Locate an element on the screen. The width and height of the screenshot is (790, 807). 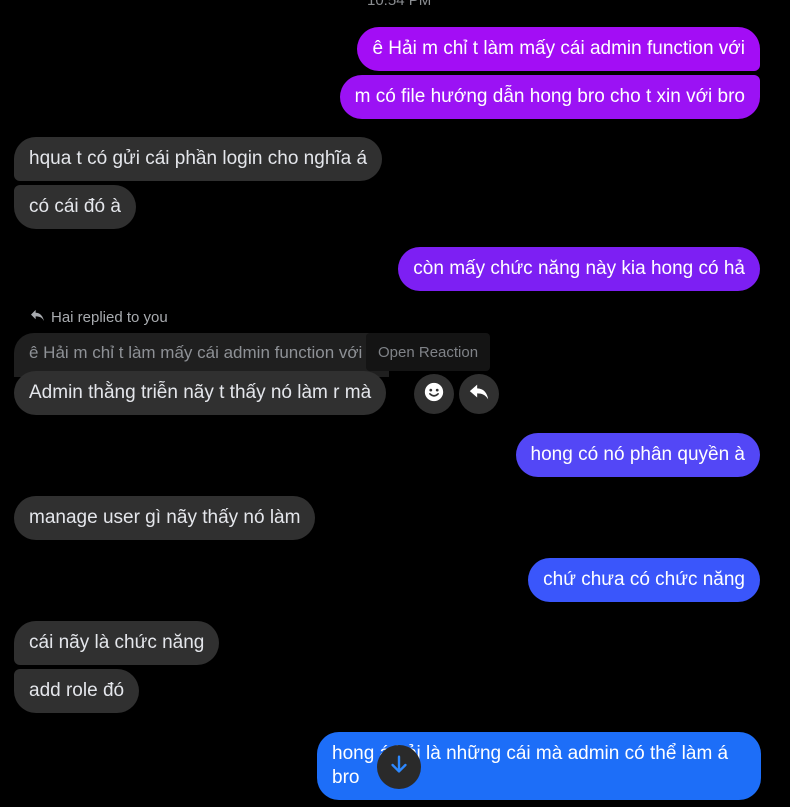
reply-button is located at coordinates (479, 394).